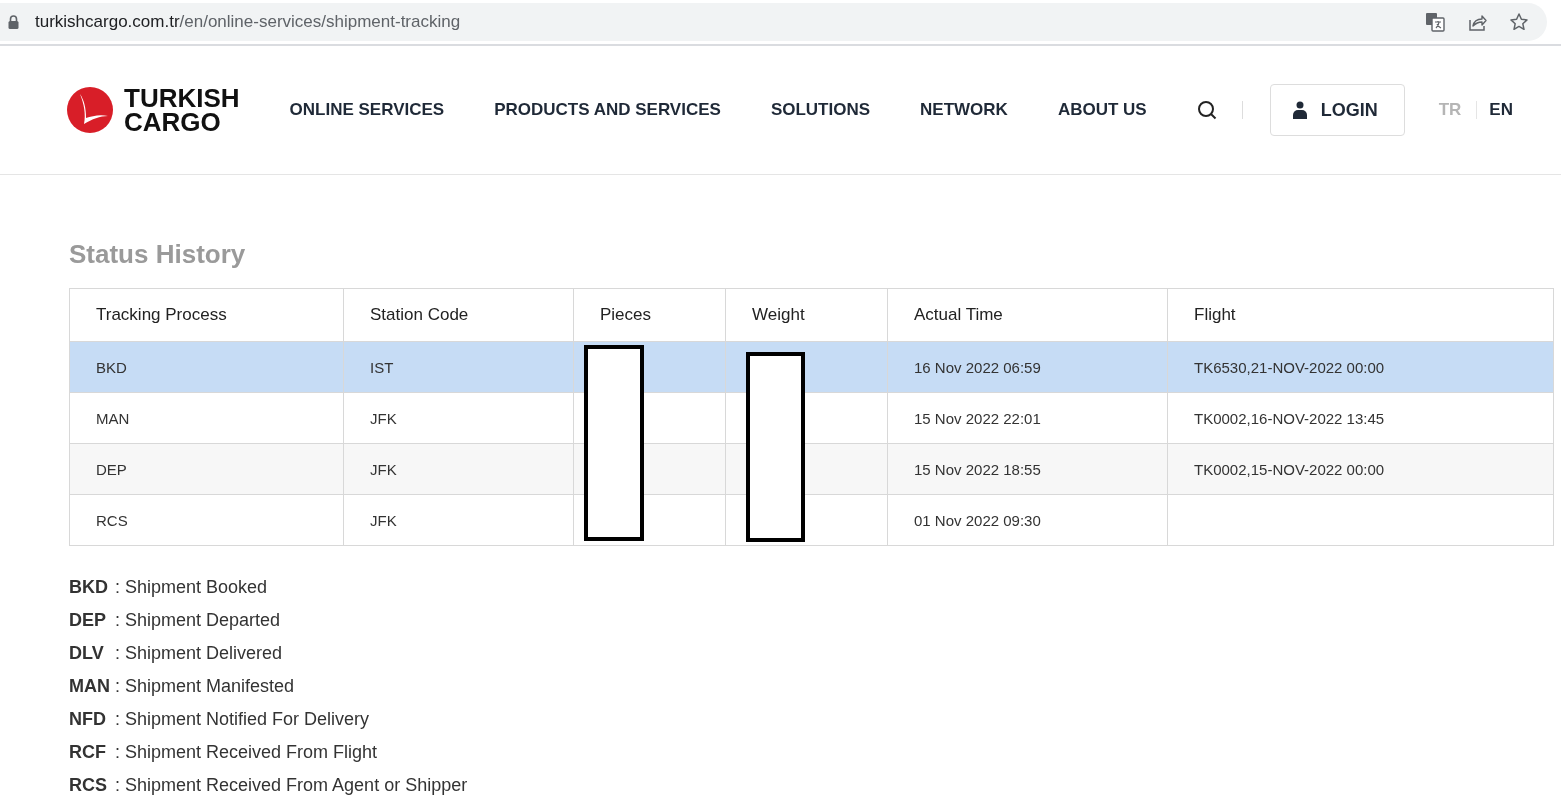  I want to click on column-header: Pieces, so click(649, 315).